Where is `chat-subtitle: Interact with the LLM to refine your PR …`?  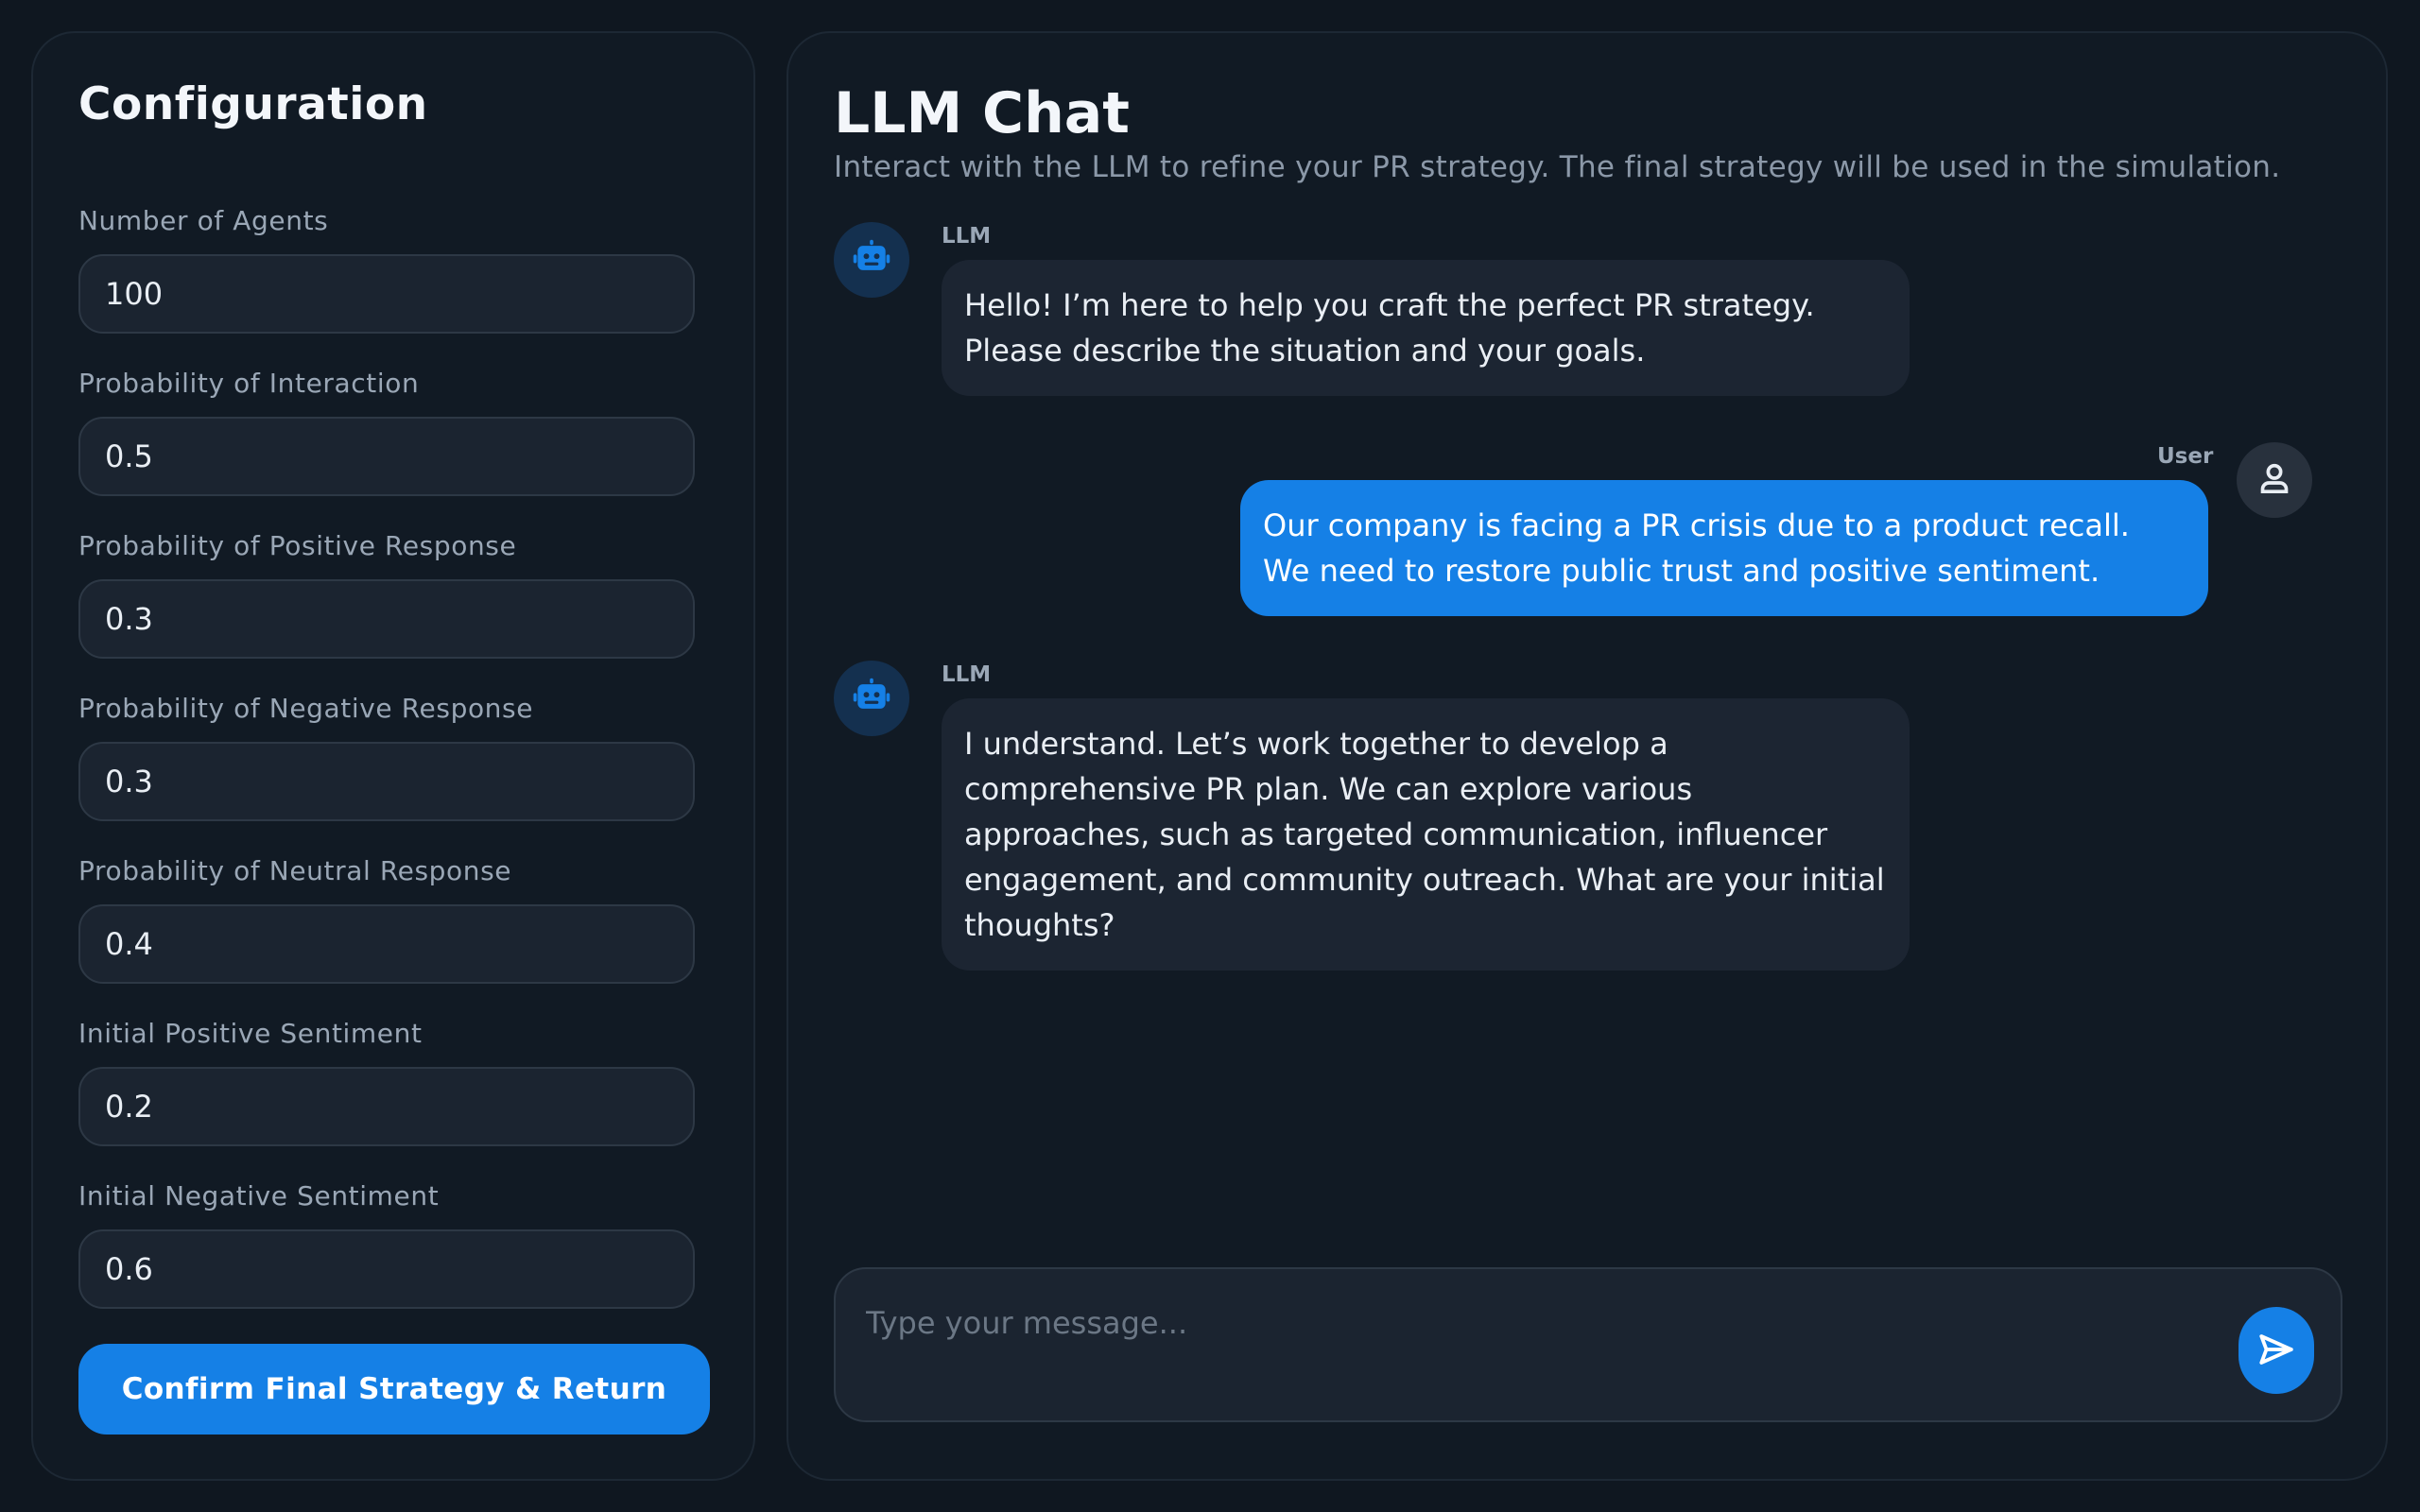
chat-subtitle: Interact with the LLM to refine your PR … is located at coordinates (1558, 167).